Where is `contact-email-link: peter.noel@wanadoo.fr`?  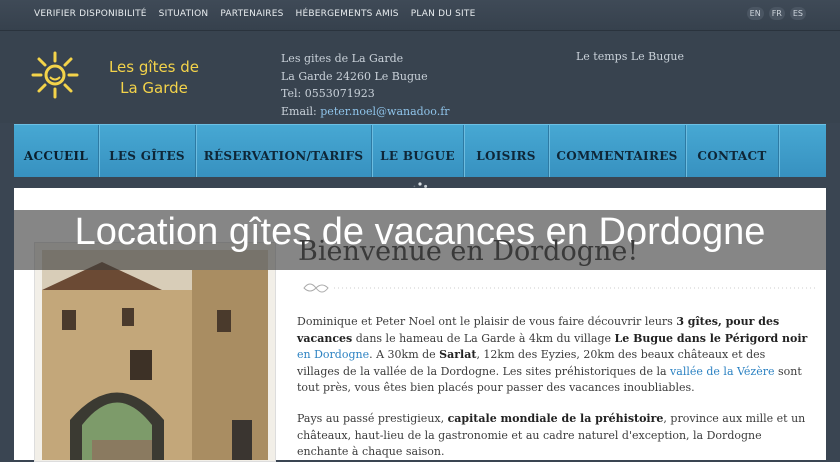
contact-email-link: peter.noel@wanadoo.fr is located at coordinates (384, 111).